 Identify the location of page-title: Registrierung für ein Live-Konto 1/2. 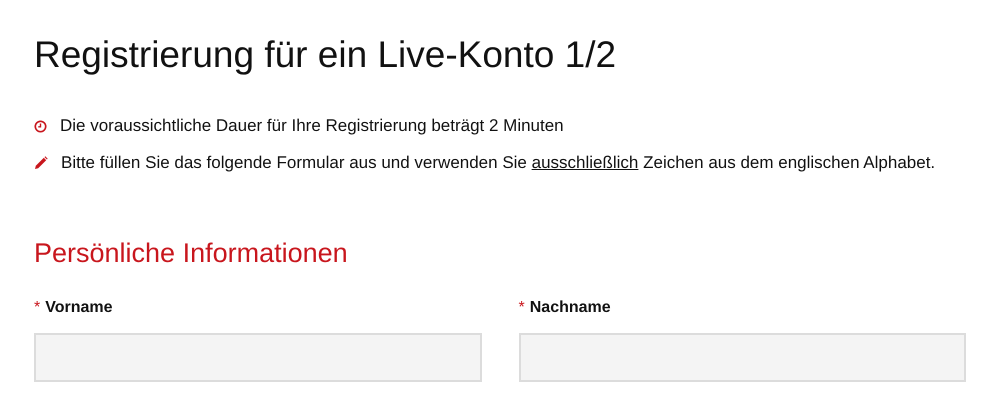
(325, 55).